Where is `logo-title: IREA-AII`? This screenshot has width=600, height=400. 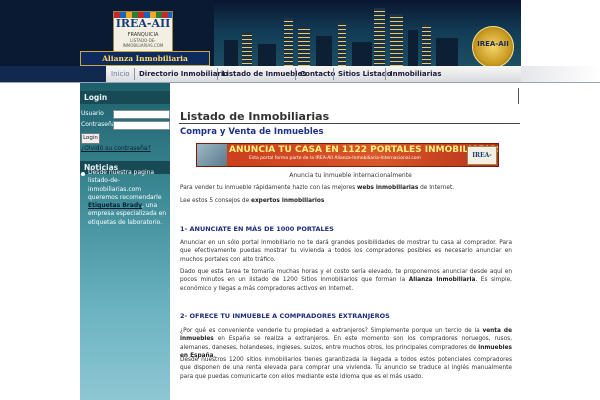
logo-title: IREA-AII is located at coordinates (143, 23).